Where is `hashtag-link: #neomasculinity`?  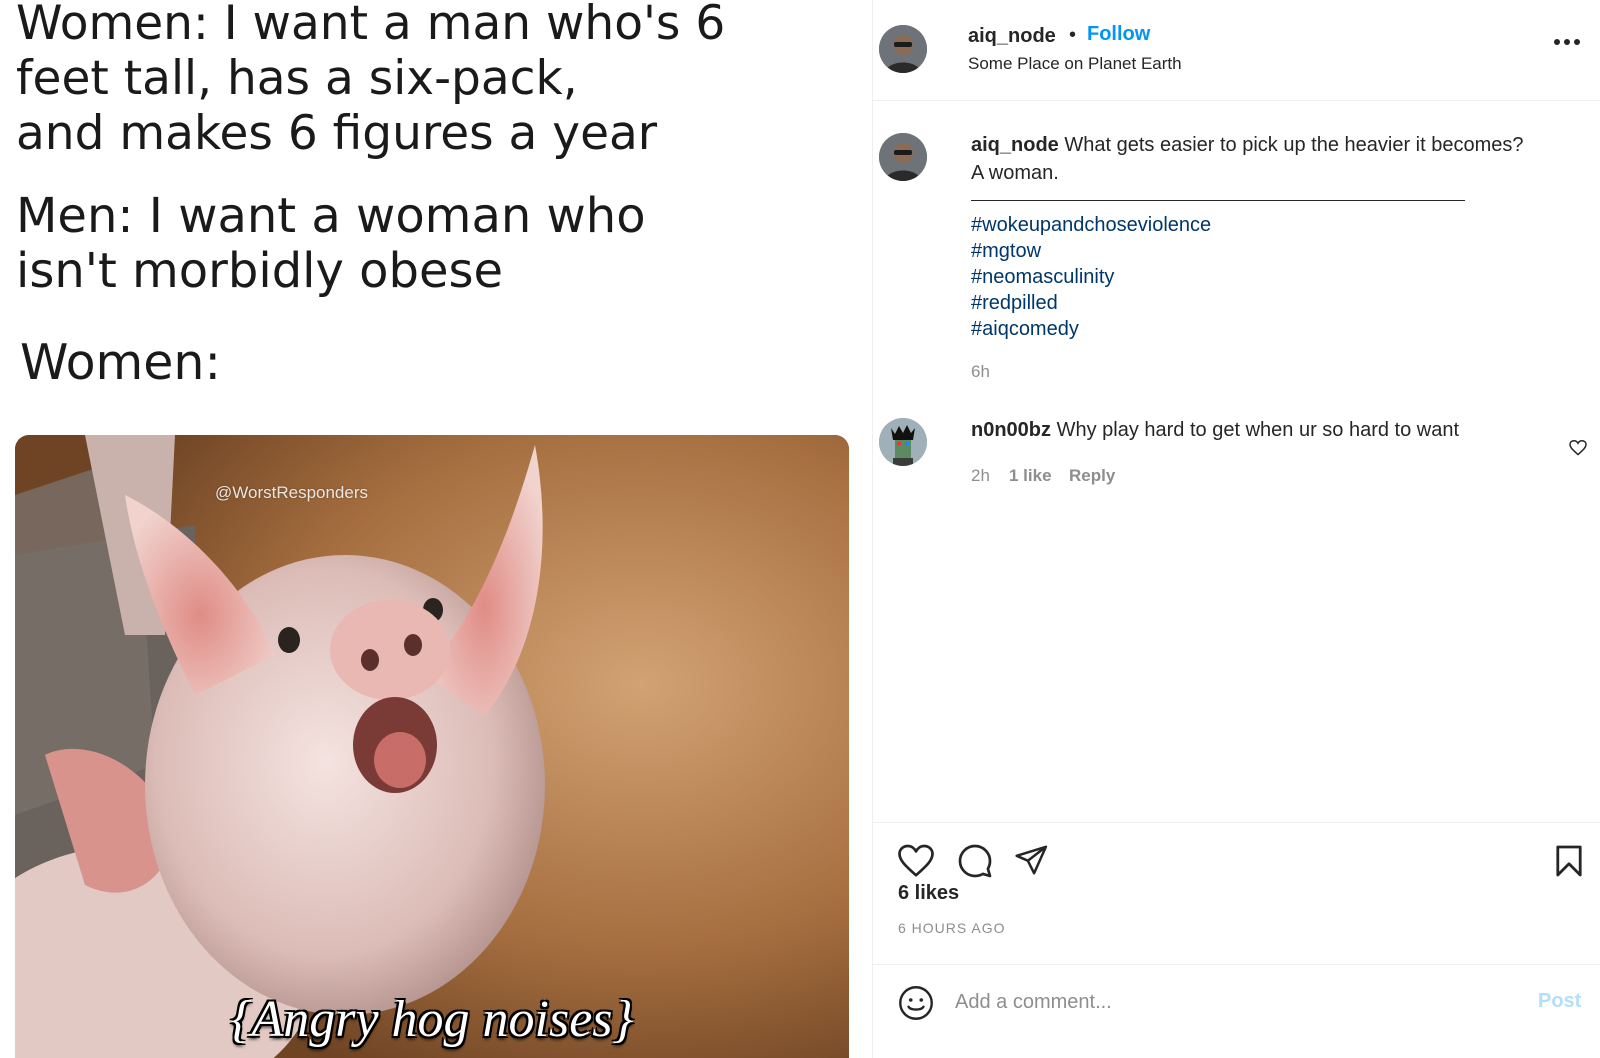
hashtag-link: #neomasculinity is located at coordinates (1091, 277).